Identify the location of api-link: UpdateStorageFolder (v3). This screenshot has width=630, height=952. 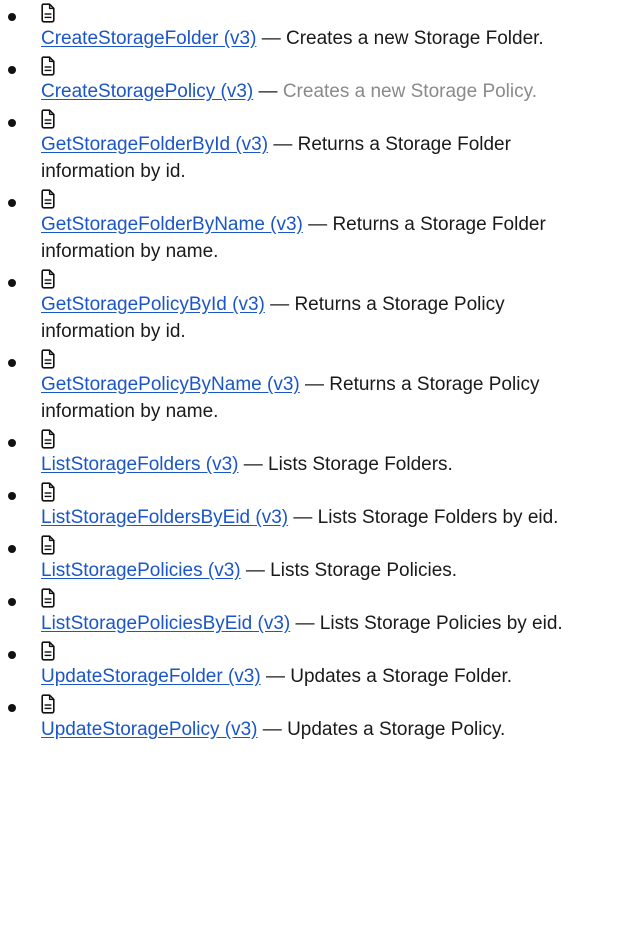
(151, 676).